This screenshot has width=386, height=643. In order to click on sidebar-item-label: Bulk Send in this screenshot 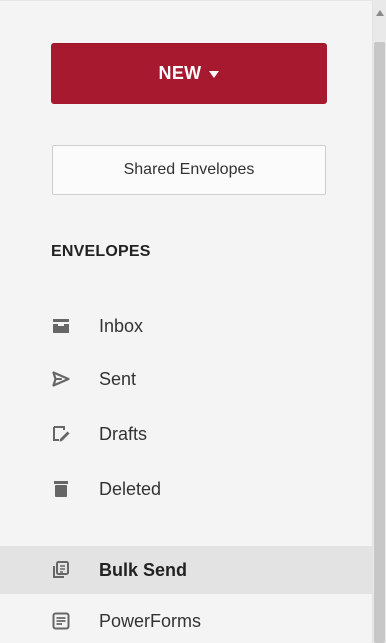, I will do `click(143, 570)`.